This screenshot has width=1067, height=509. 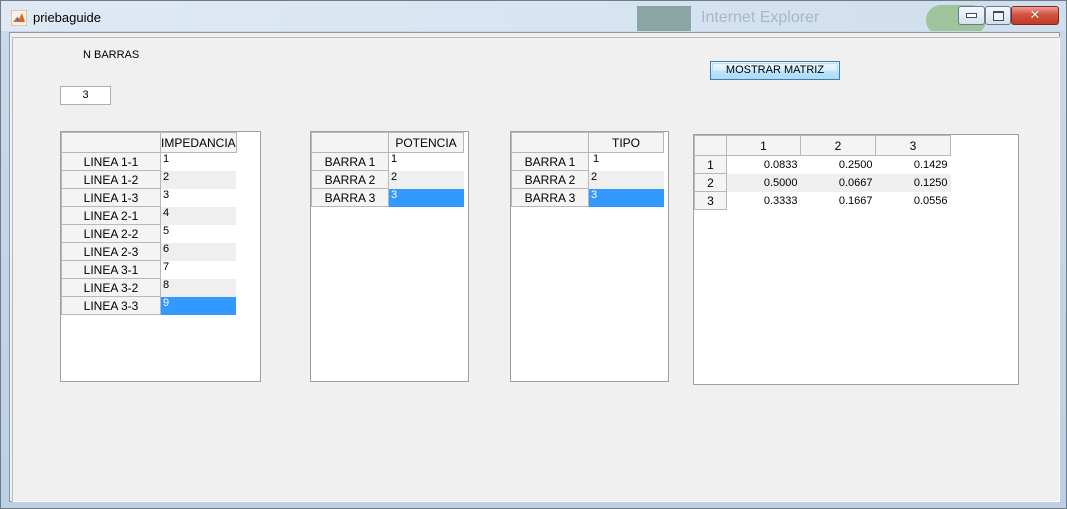 What do you see at coordinates (838, 145) in the screenshot?
I see `column-header-2: 2` at bounding box center [838, 145].